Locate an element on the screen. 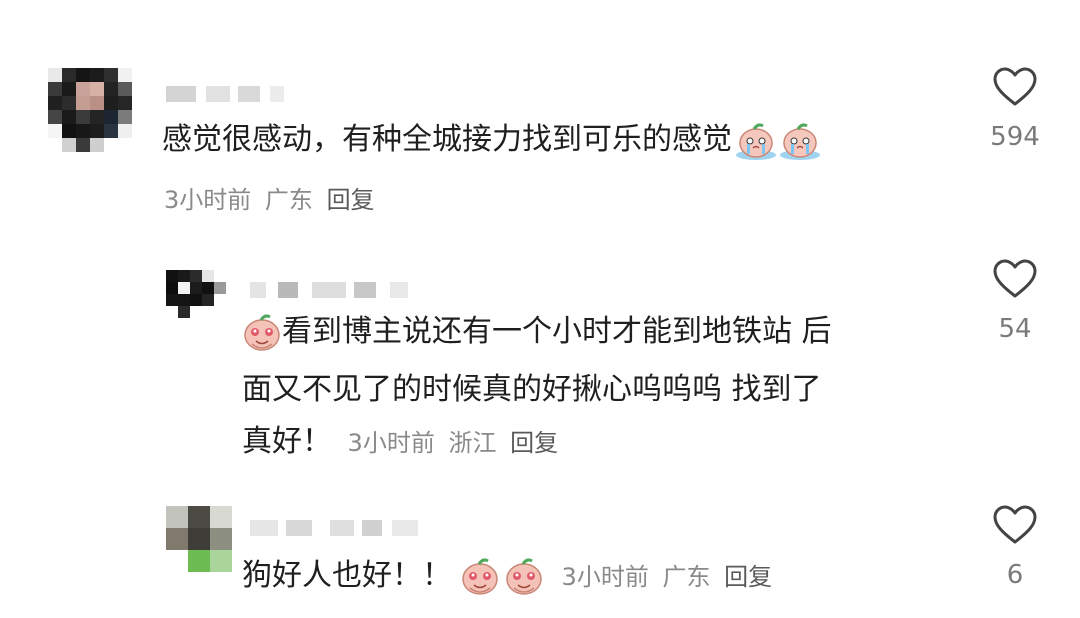 The width and height of the screenshot is (1080, 618). comment-text-line-3: 真好！ is located at coordinates (287, 441).